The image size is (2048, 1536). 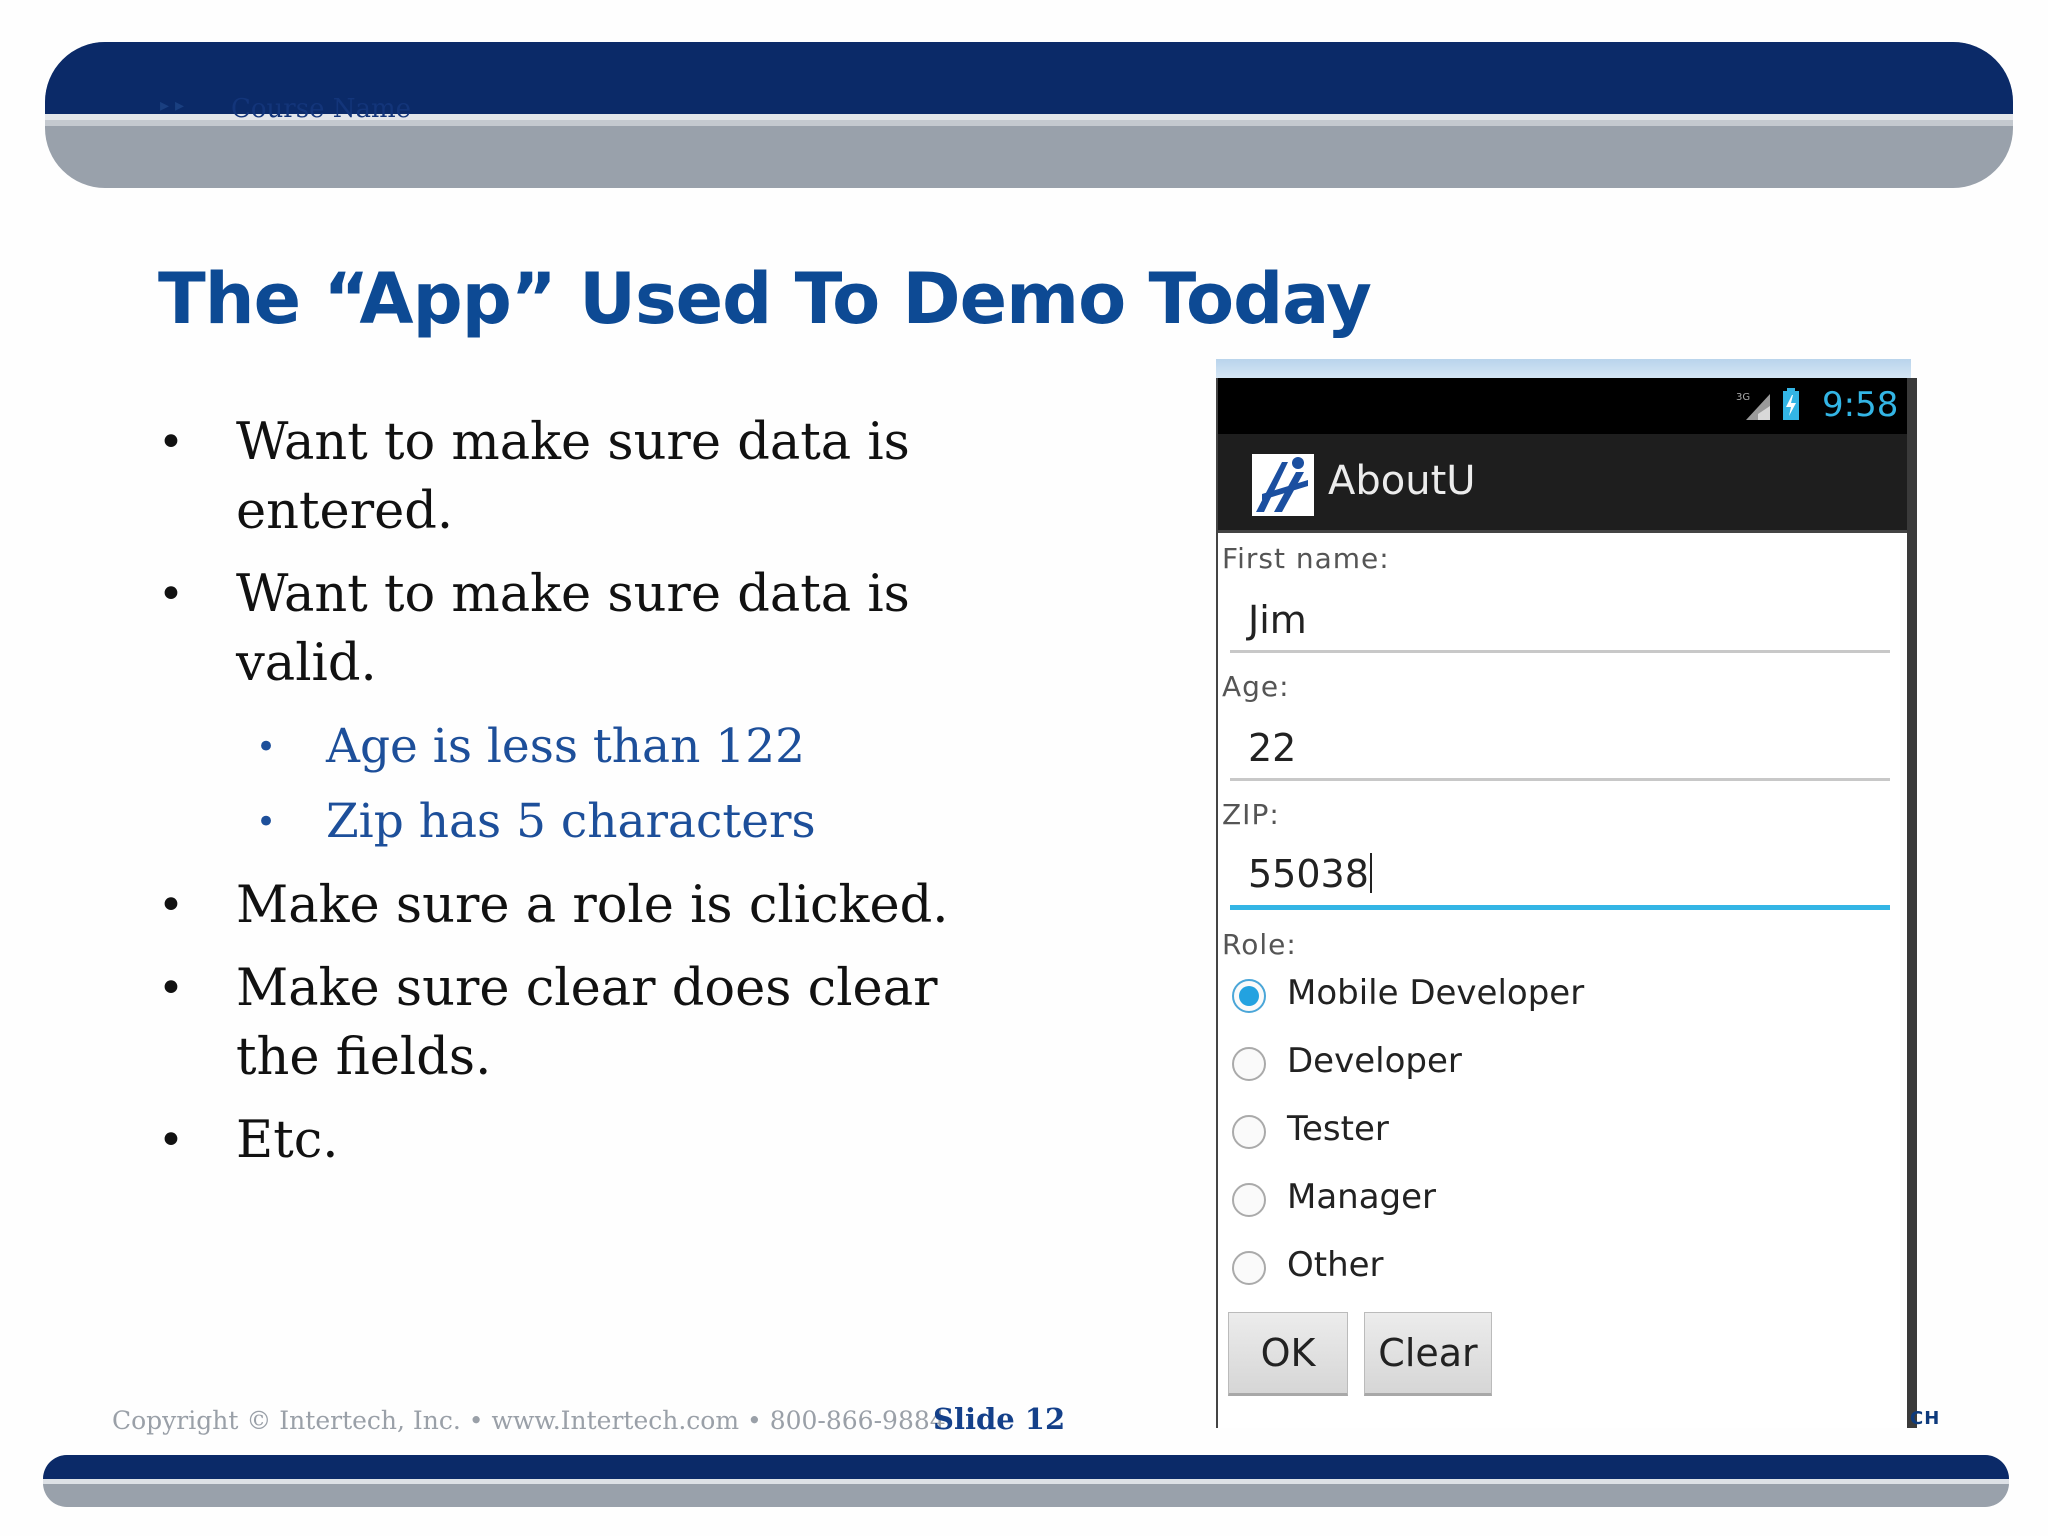 I want to click on app-logo-icon, so click(x=1283, y=485).